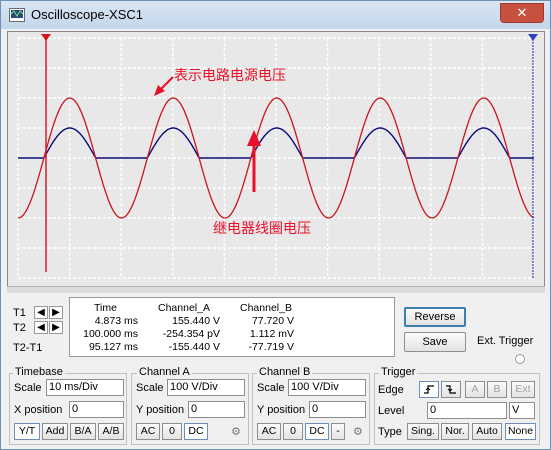  What do you see at coordinates (38, 410) in the screenshot?
I see `timebase-xpos-label: X position` at bounding box center [38, 410].